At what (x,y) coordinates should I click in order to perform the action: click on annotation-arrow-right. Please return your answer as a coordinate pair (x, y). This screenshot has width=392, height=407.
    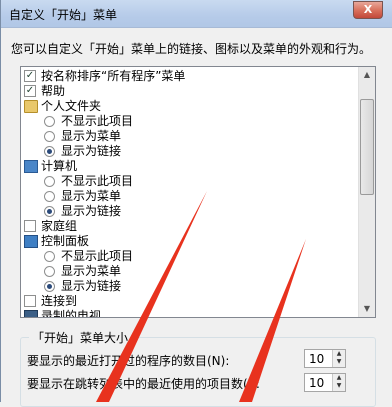
    Looking at the image, I should click on (272, 320).